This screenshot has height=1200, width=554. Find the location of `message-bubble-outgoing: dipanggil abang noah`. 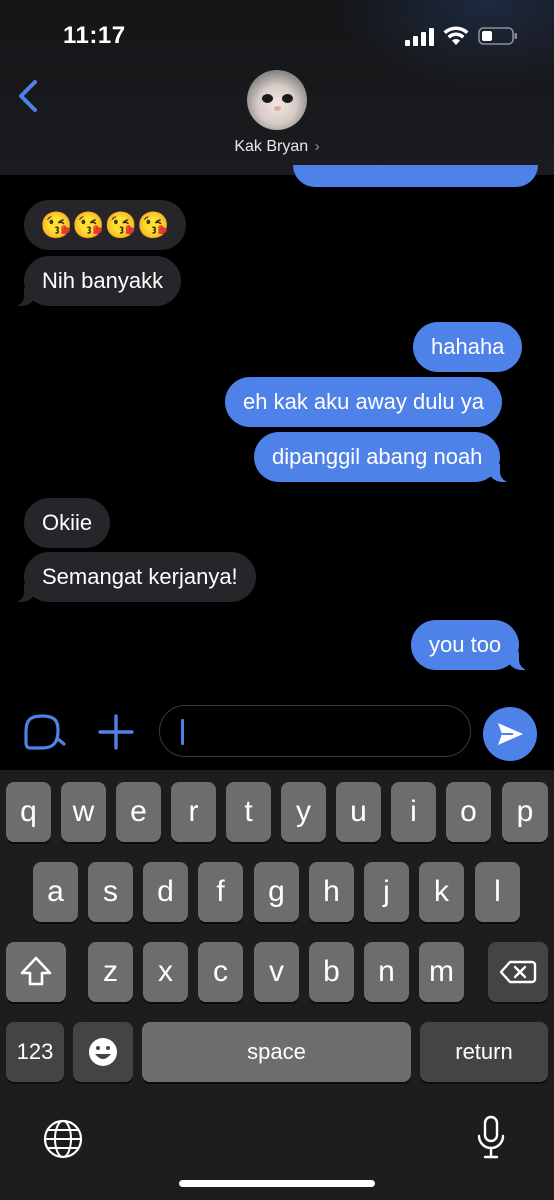

message-bubble-outgoing: dipanggil abang noah is located at coordinates (384, 457).